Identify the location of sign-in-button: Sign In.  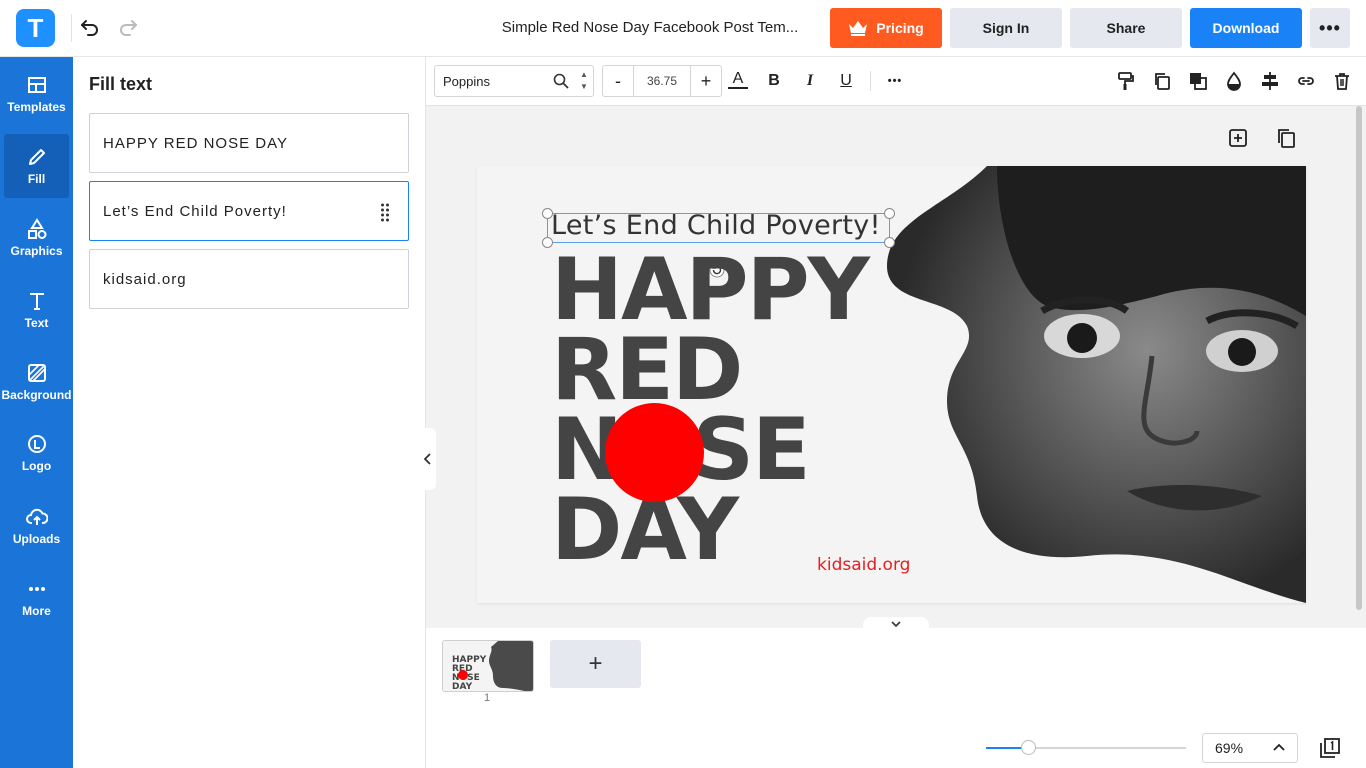
(1006, 28).